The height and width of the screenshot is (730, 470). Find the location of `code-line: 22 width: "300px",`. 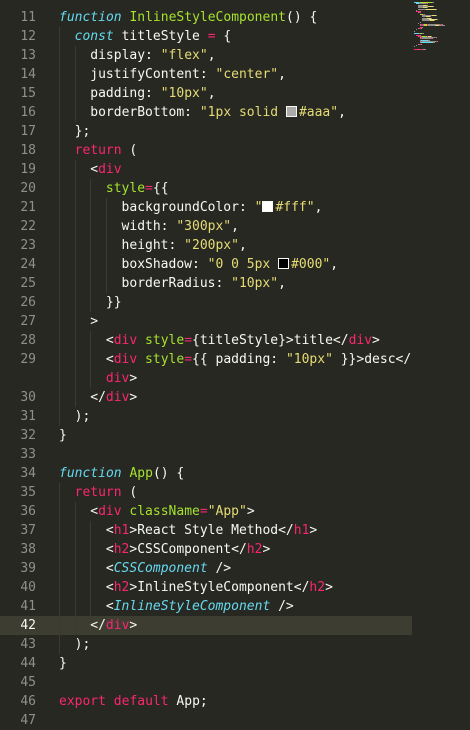

code-line: 22 width: "300px", is located at coordinates (235, 226).